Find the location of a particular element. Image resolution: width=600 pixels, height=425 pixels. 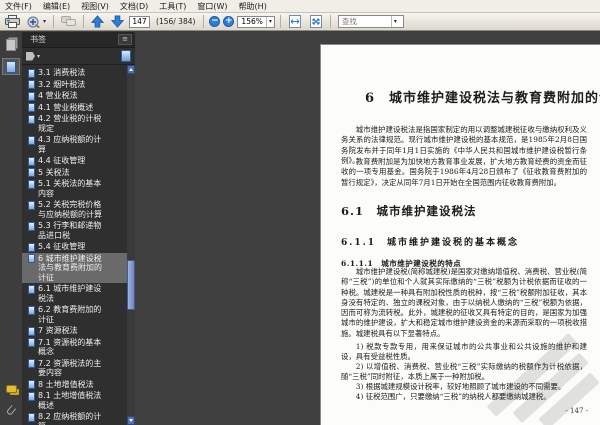

comment-bubble-icon is located at coordinates (69, 21).